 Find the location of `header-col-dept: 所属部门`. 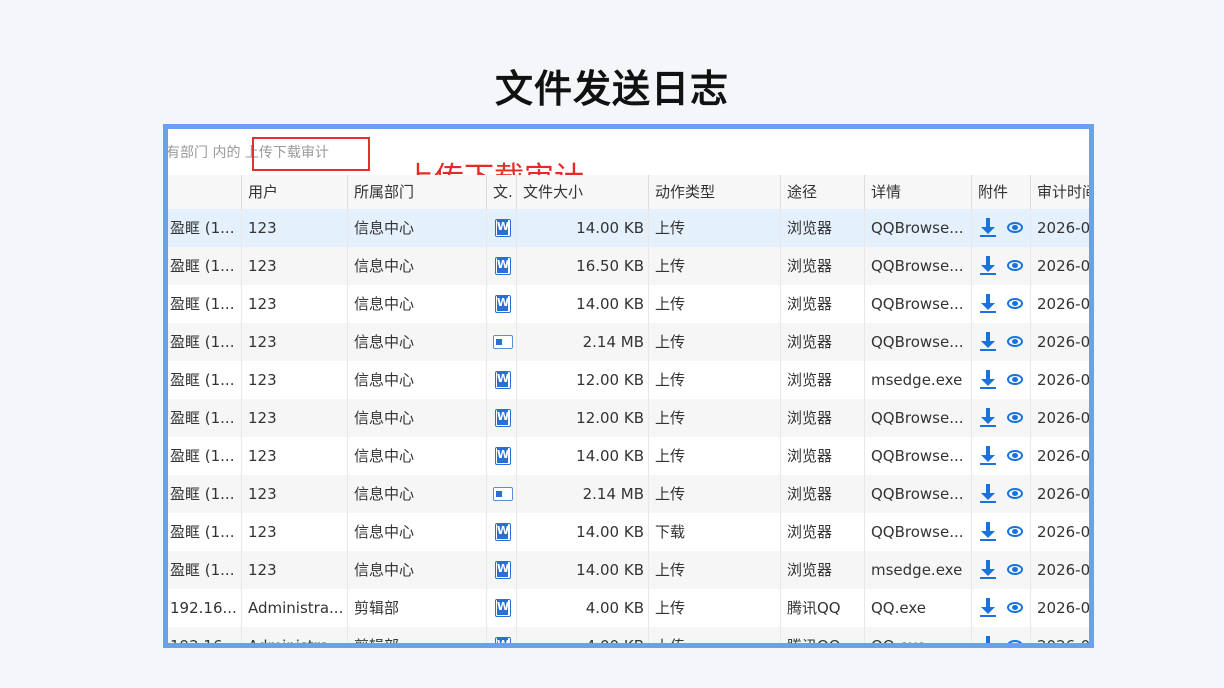

header-col-dept: 所属部门 is located at coordinates (416, 192).